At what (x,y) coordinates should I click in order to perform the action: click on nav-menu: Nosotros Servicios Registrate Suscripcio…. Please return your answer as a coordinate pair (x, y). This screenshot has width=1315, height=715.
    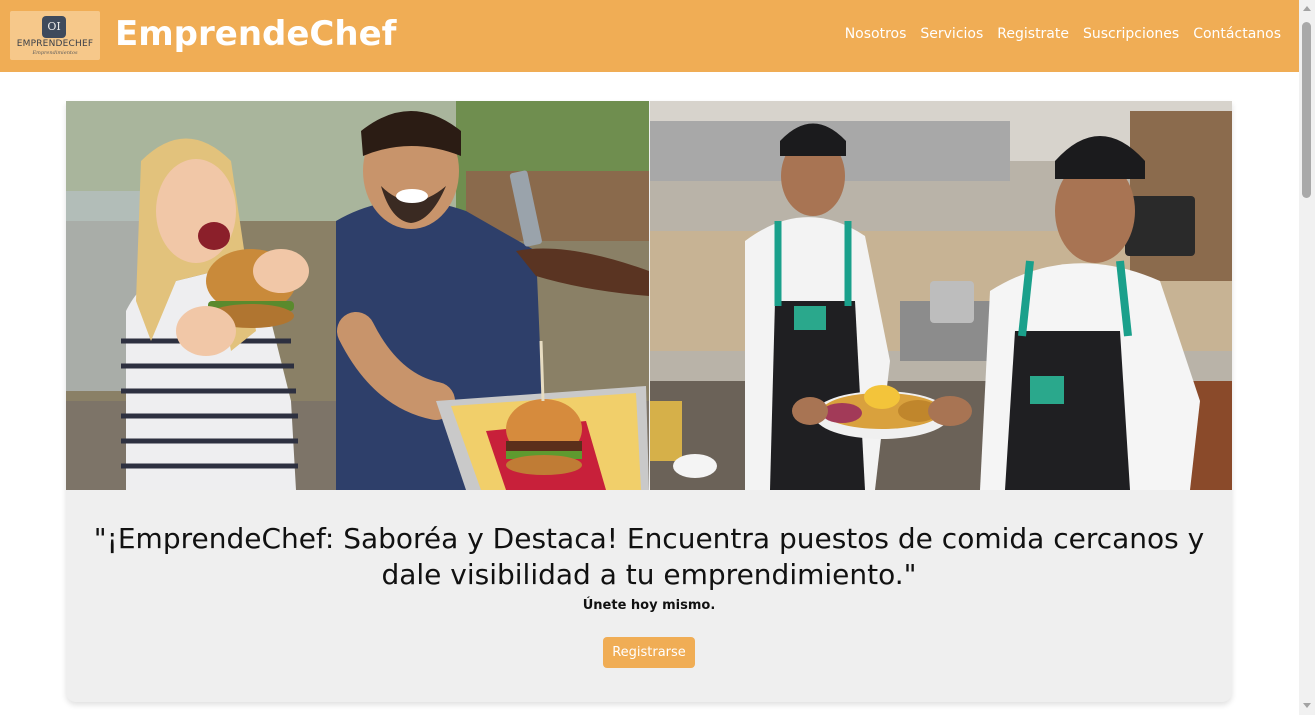
    Looking at the image, I should click on (1063, 34).